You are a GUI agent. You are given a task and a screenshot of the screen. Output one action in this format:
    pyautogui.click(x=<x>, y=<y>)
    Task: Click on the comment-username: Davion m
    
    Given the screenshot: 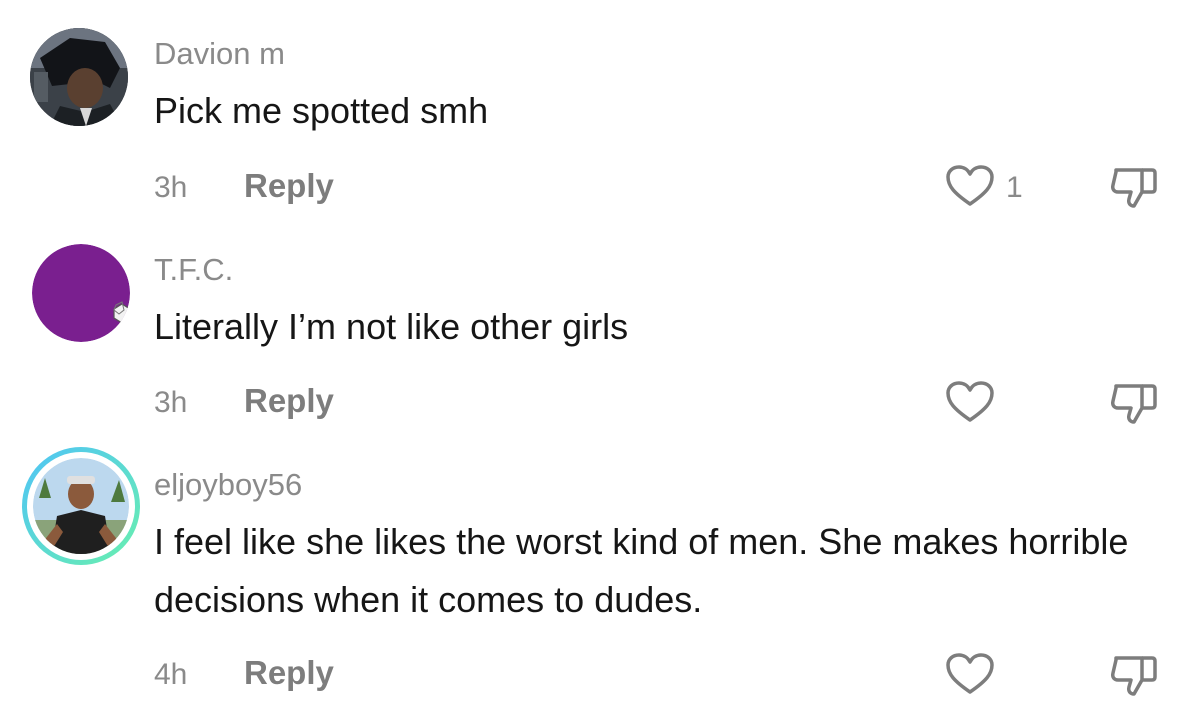 What is the action you would take?
    pyautogui.click(x=219, y=54)
    